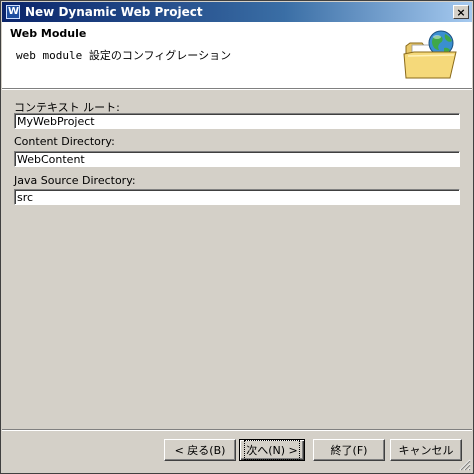  Describe the element at coordinates (48, 33) in the screenshot. I see `page-title: Web Module` at that location.